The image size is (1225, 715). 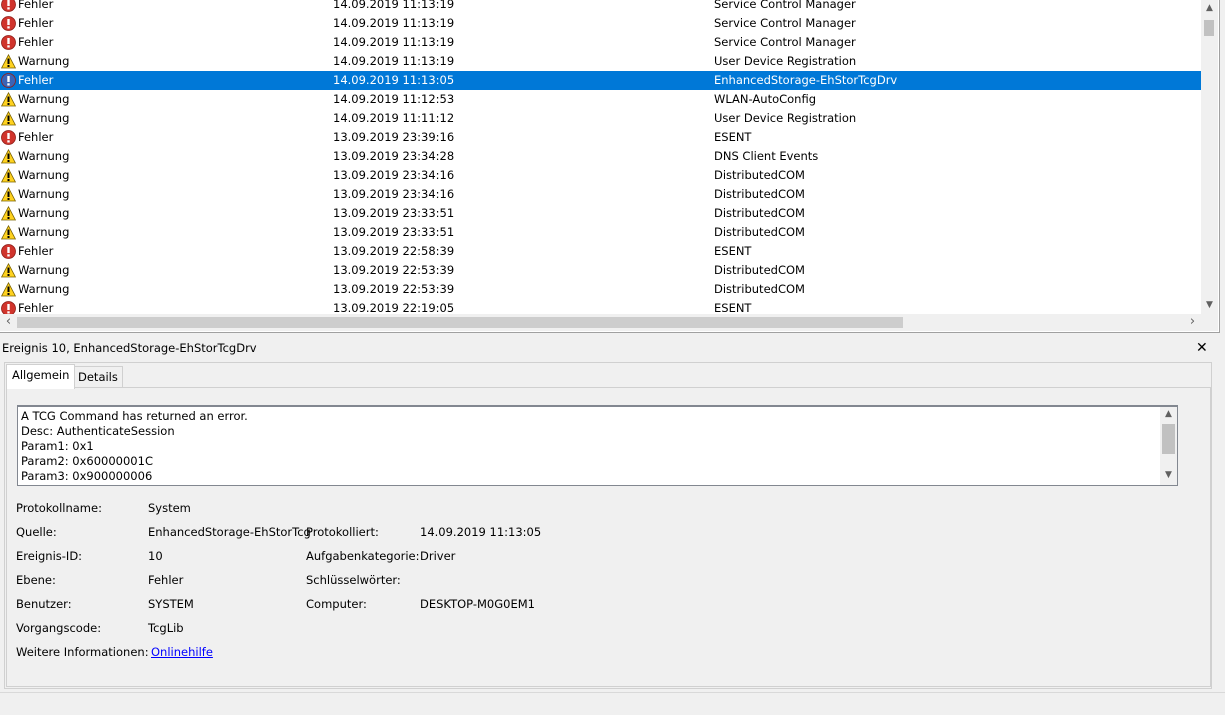 I want to click on user-value: SYSTEM, so click(x=171, y=604).